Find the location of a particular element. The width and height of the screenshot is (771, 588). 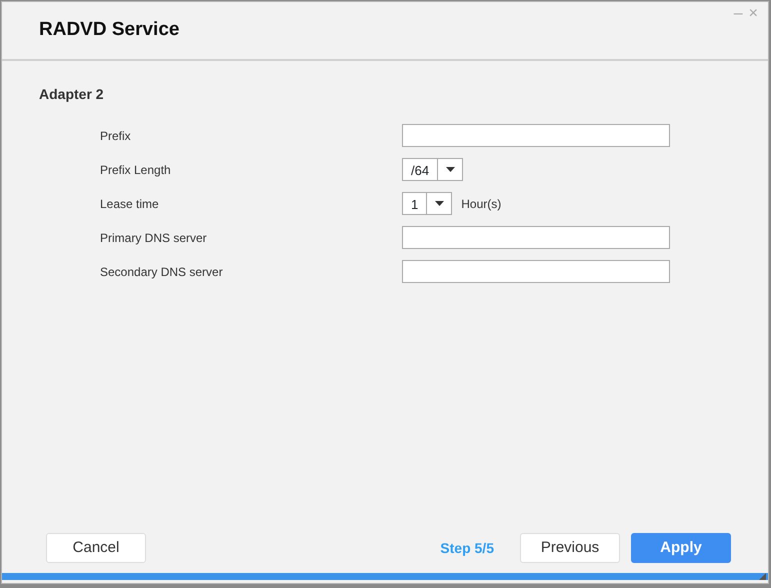

previous-button: Previous is located at coordinates (570, 548).